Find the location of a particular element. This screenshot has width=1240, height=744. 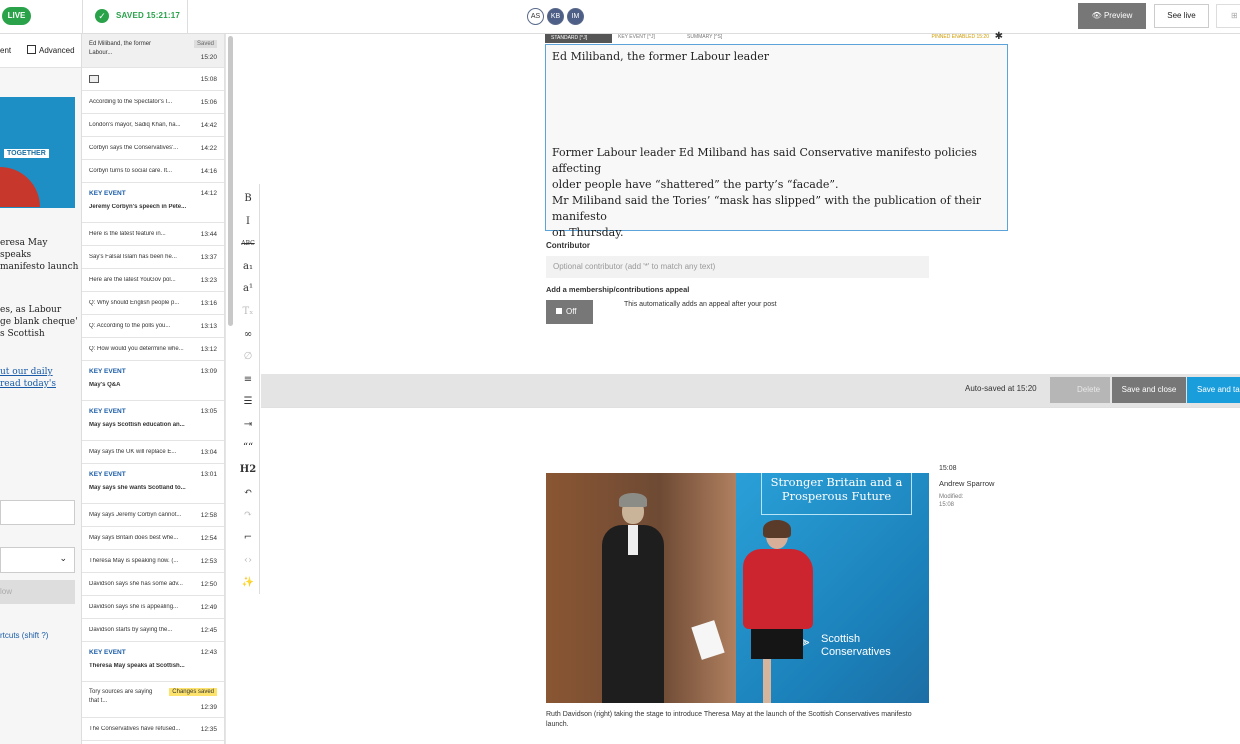

save-close-button: Save and close is located at coordinates (1149, 390).